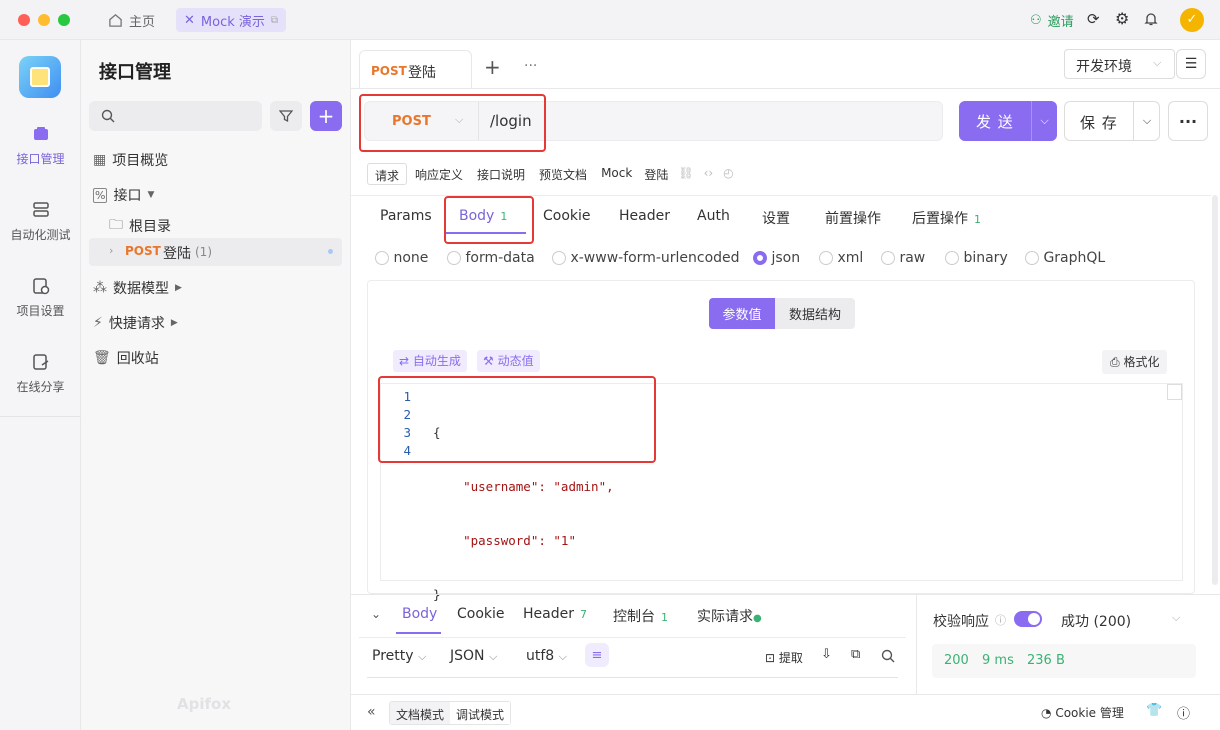  What do you see at coordinates (111, 250) in the screenshot?
I see `chevron-right-icon: ›` at bounding box center [111, 250].